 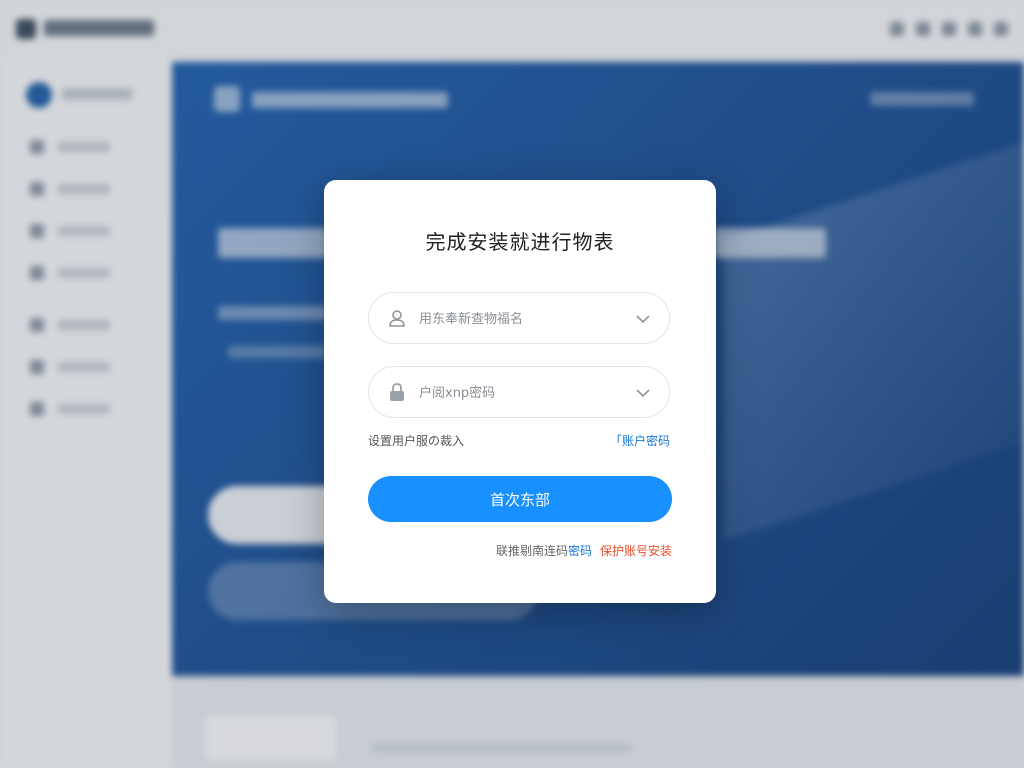 What do you see at coordinates (640, 440) in the screenshot?
I see `forgot-password-link: 「账户密码` at bounding box center [640, 440].